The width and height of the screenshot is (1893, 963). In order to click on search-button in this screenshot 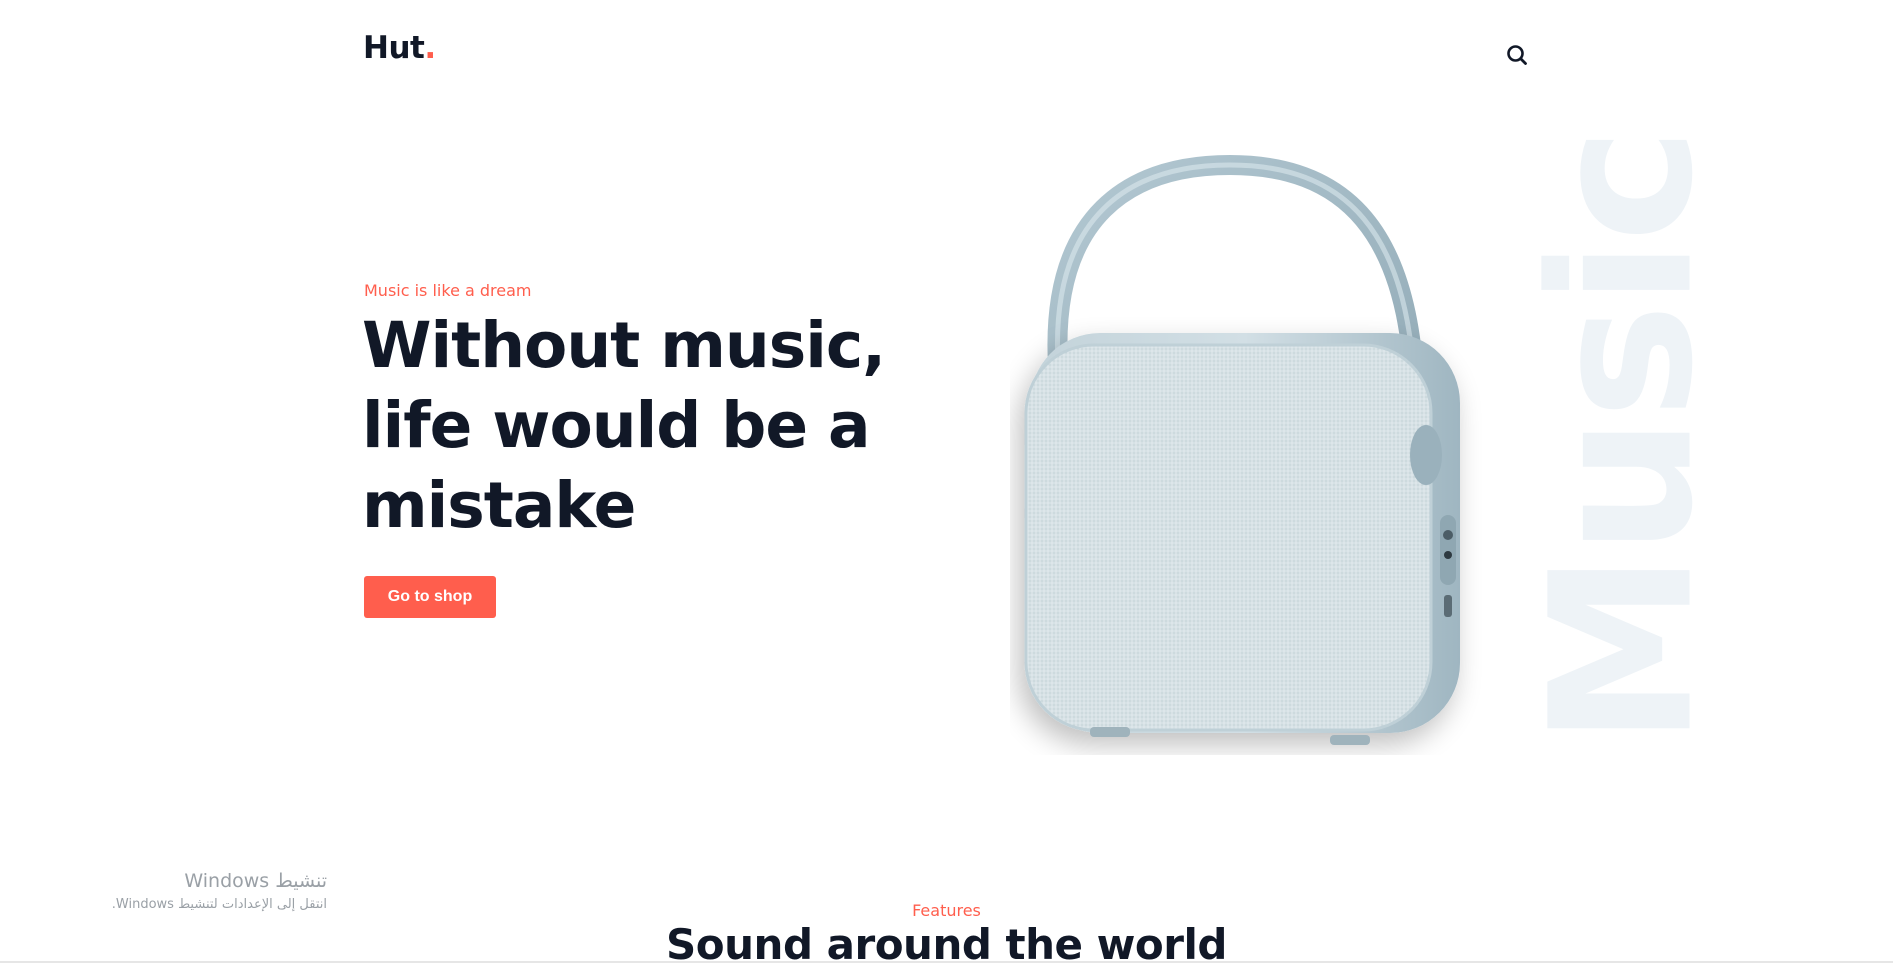, I will do `click(1517, 55)`.